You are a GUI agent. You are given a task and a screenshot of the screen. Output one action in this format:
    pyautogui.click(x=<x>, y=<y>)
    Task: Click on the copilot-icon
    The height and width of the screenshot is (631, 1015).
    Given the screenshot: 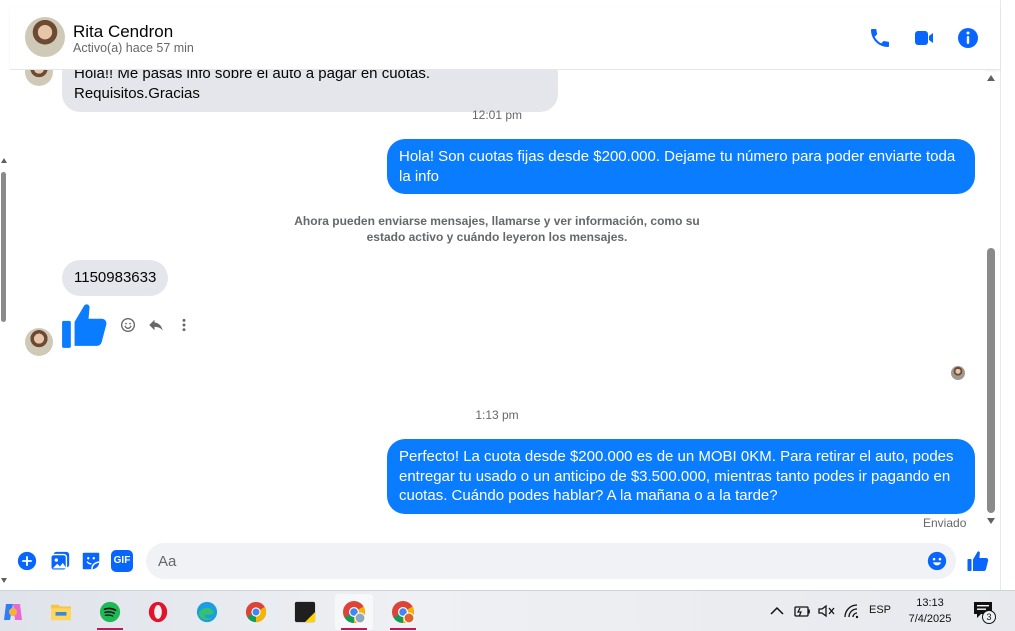 What is the action you would take?
    pyautogui.click(x=13, y=612)
    